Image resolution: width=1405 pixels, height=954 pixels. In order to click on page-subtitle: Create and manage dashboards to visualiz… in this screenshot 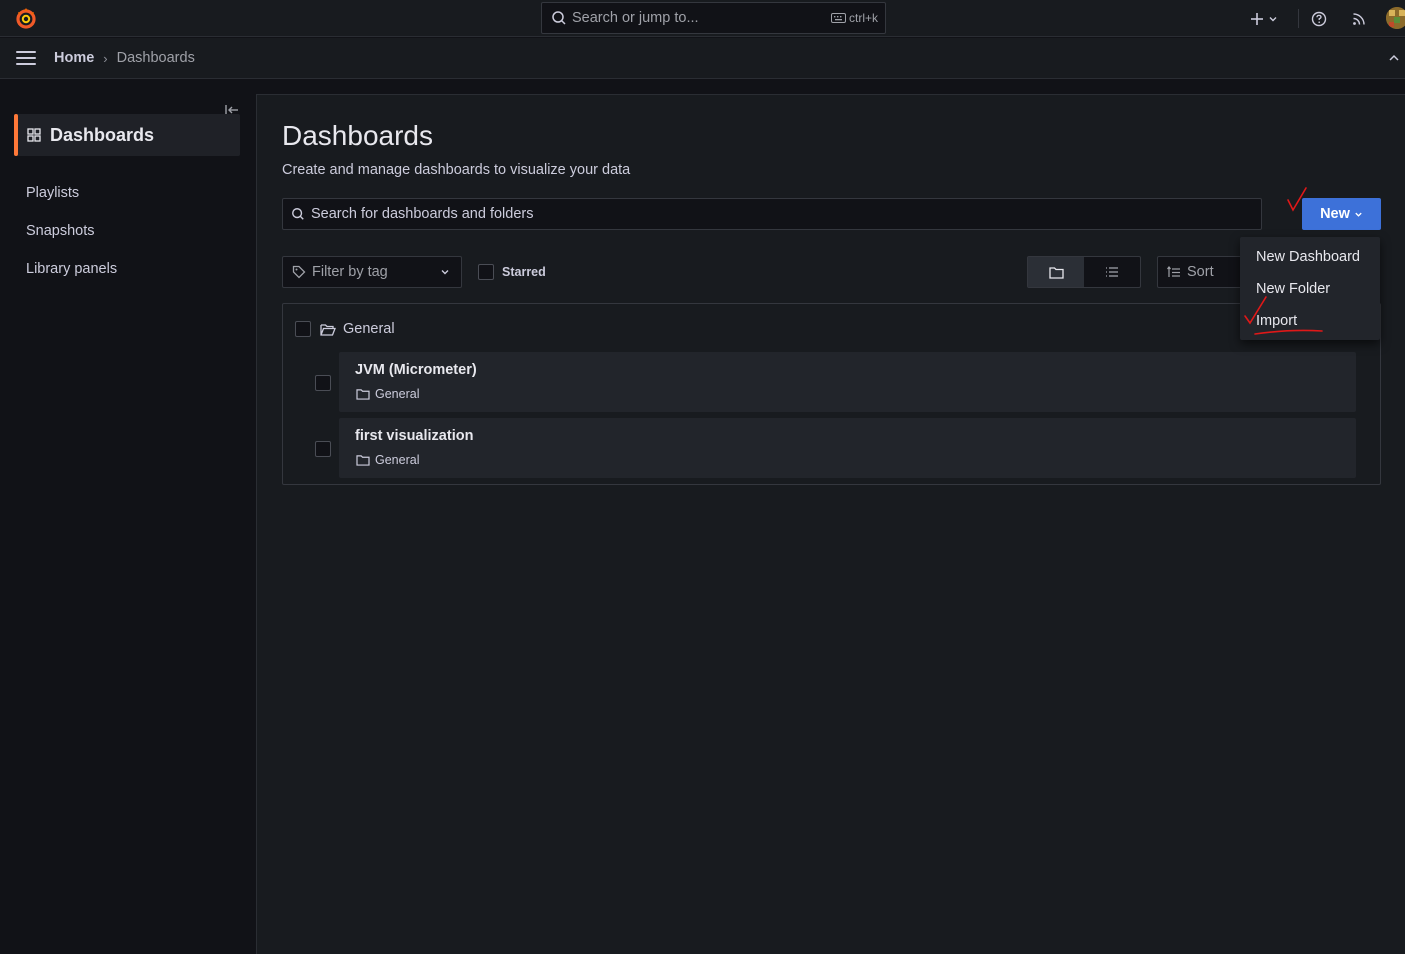, I will do `click(456, 170)`.